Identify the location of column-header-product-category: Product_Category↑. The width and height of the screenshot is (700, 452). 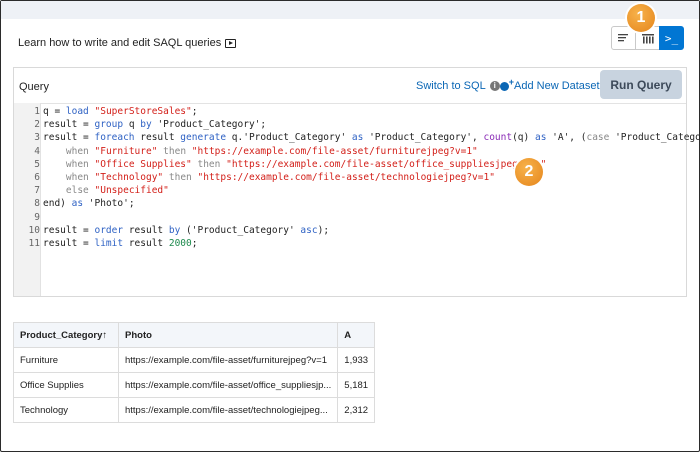
(66, 335).